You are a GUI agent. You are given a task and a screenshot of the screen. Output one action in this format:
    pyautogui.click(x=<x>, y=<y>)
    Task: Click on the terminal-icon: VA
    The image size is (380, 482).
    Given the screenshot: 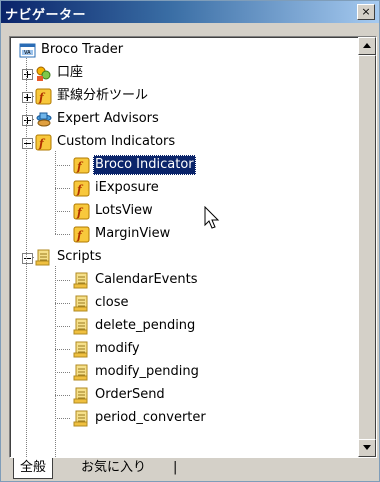 What is the action you would take?
    pyautogui.click(x=27, y=50)
    